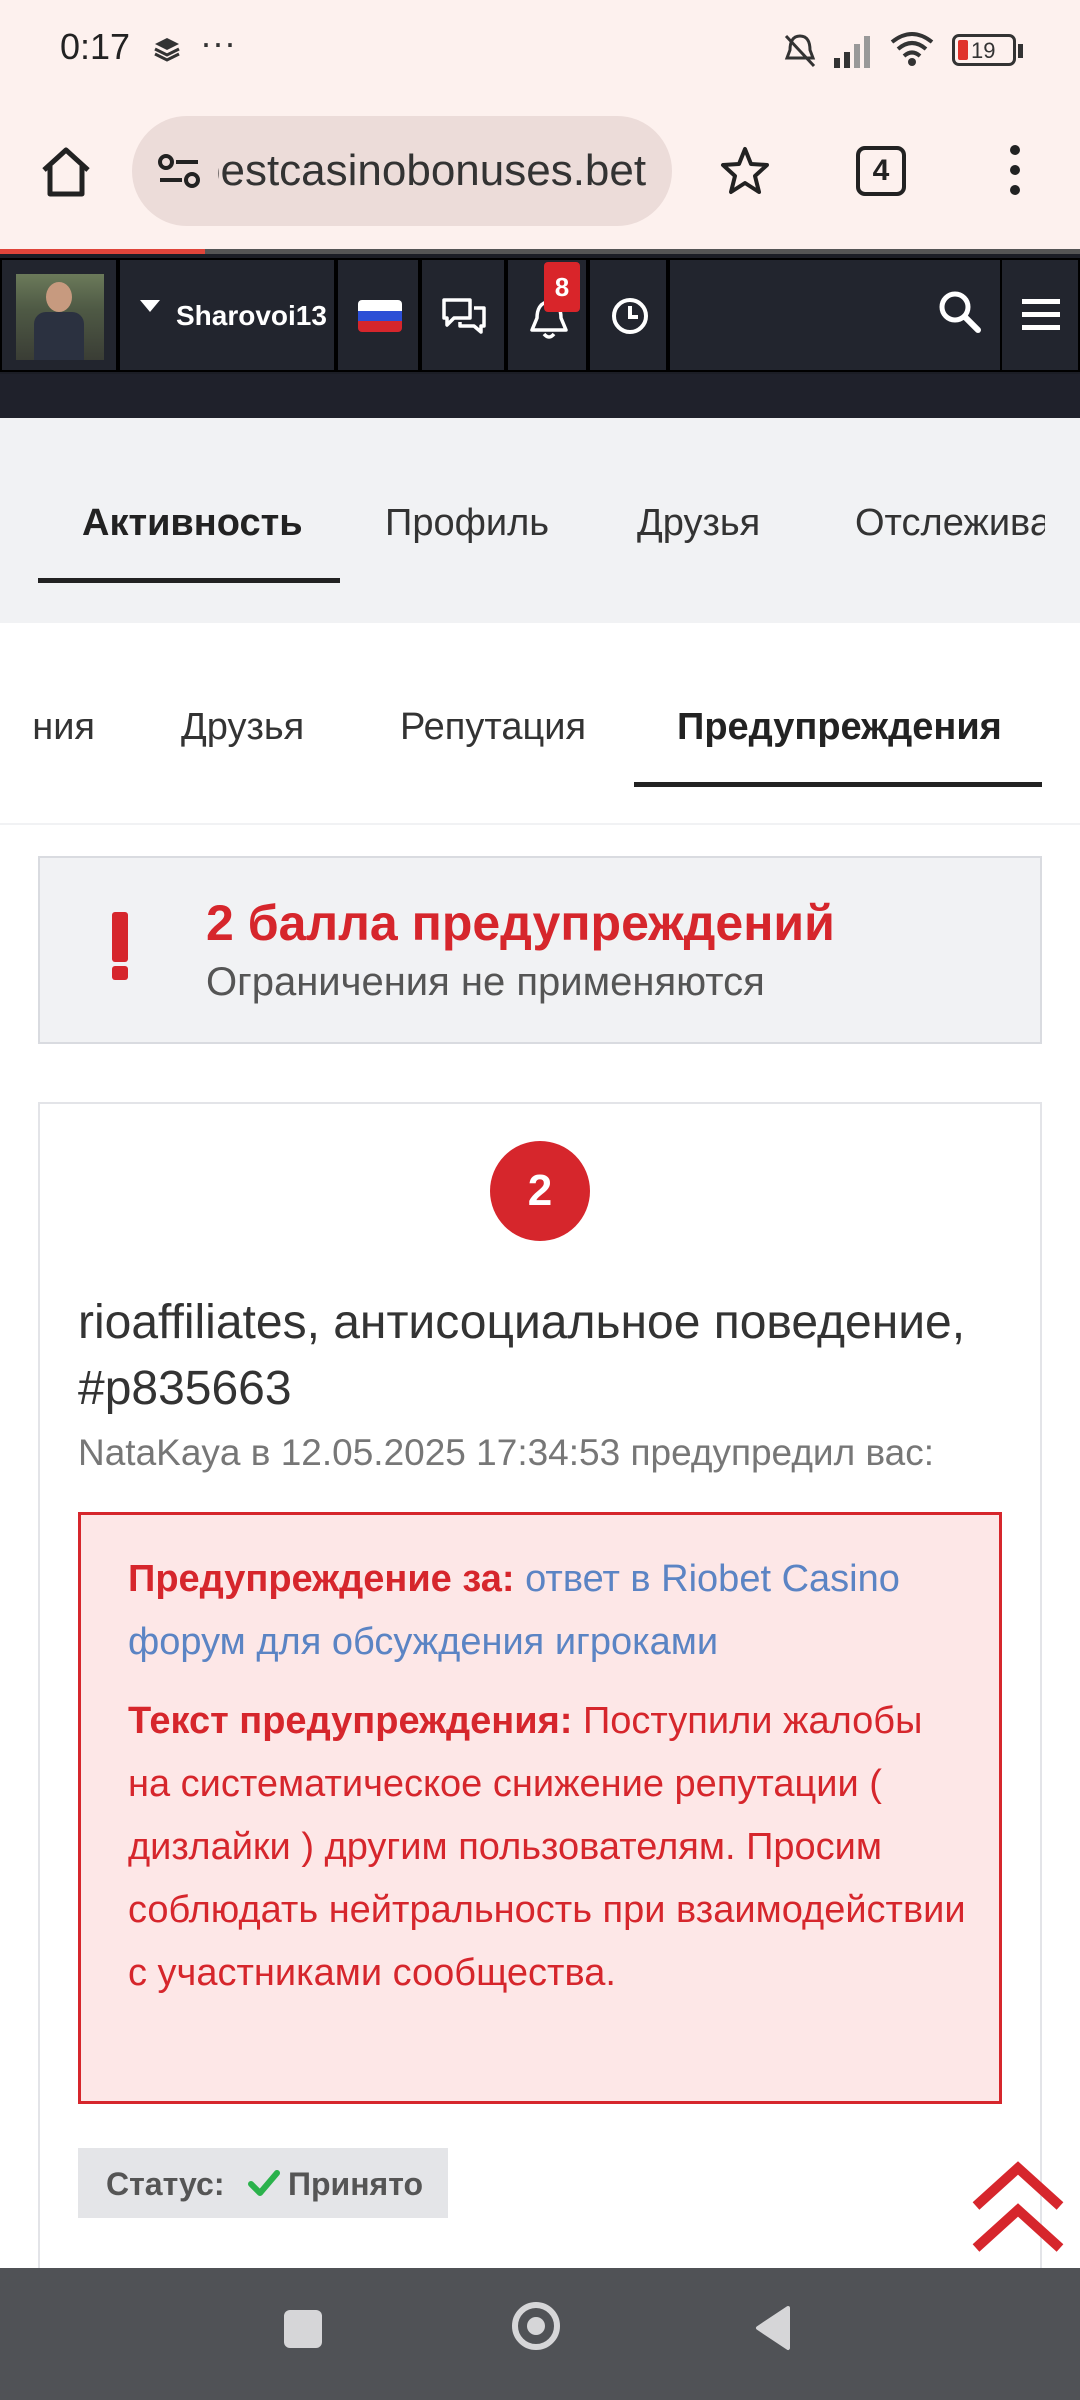 The width and height of the screenshot is (1080, 2400). Describe the element at coordinates (838, 784) in the screenshot. I see `active-subtab-underline` at that location.